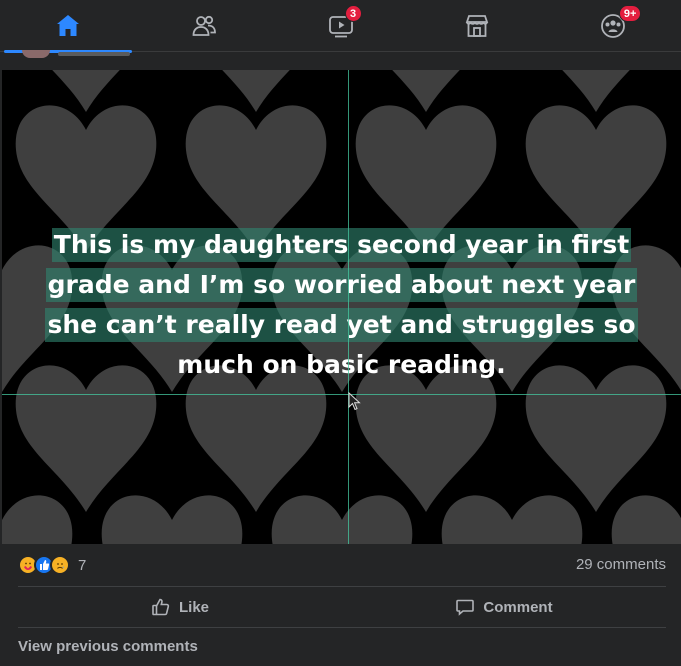 This screenshot has width=681, height=666. Describe the element at coordinates (341, 285) in the screenshot. I see `caption-line: grade and I’m so worried about next year` at that location.